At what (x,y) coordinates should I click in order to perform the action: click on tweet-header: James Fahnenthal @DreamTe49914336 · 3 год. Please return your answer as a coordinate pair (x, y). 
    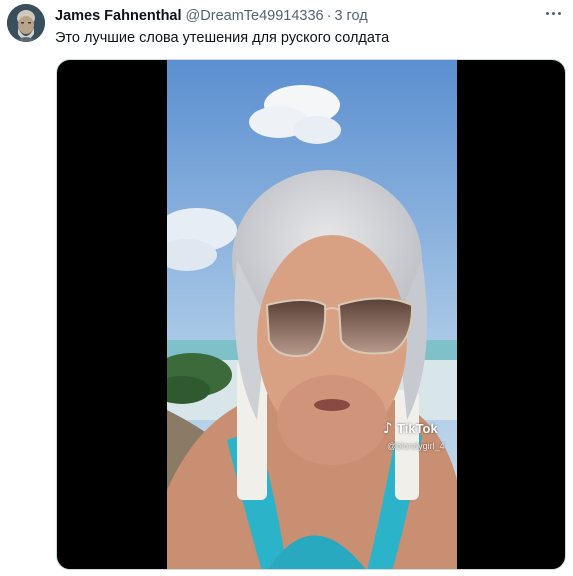
    Looking at the image, I should click on (211, 16).